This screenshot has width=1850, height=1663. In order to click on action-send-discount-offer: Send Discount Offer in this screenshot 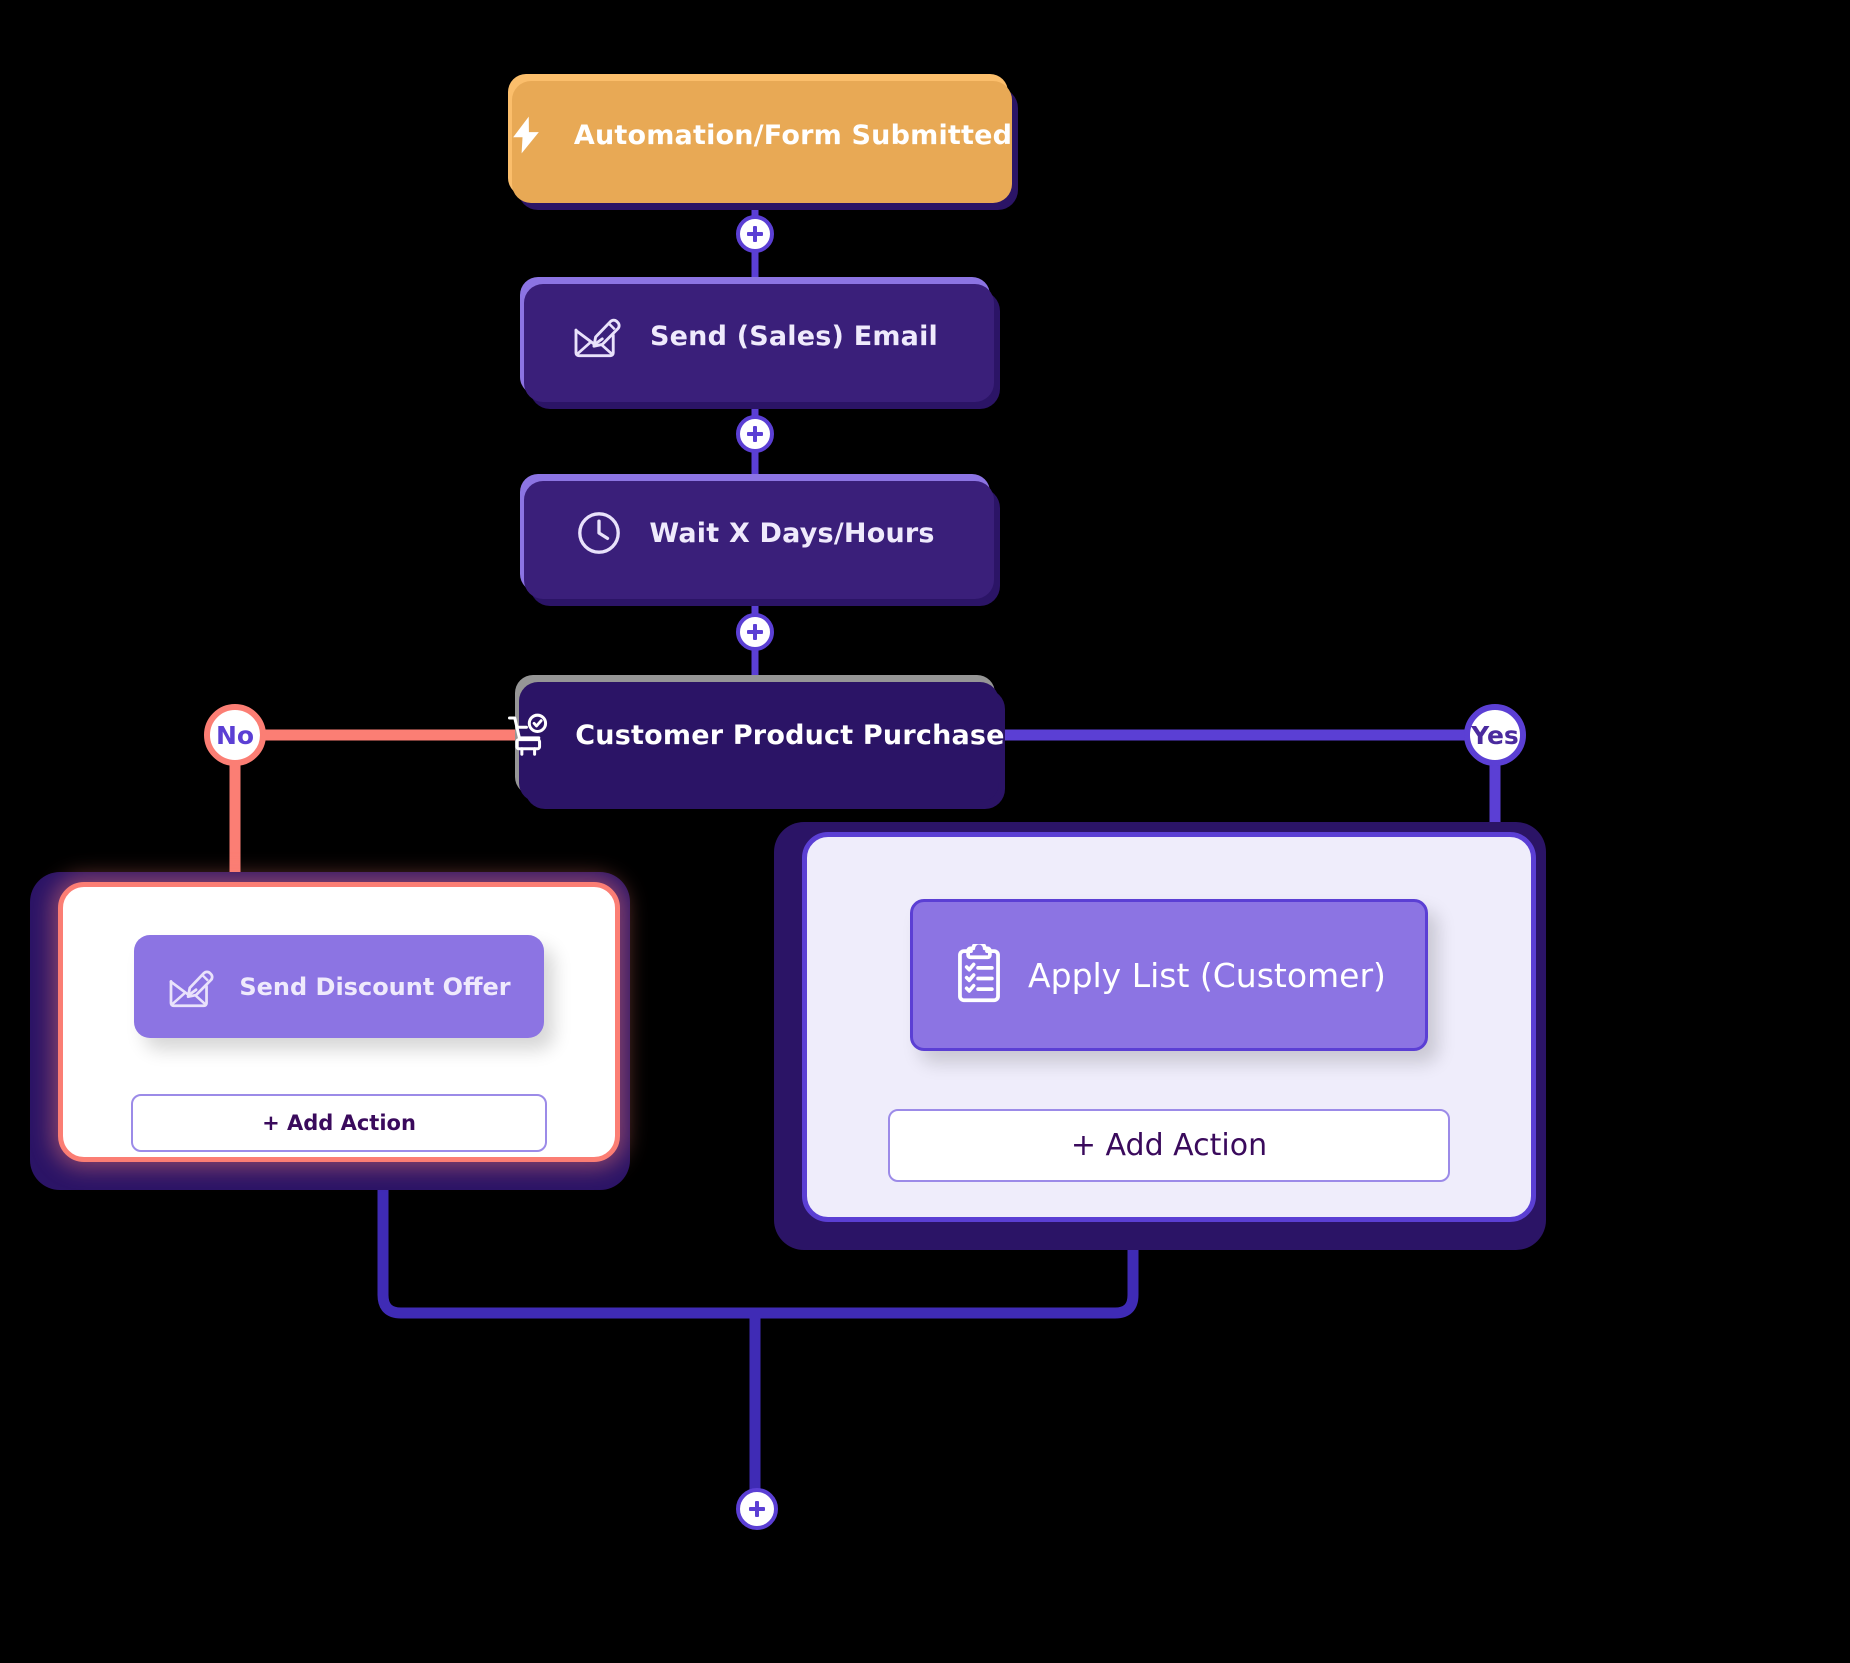, I will do `click(339, 986)`.